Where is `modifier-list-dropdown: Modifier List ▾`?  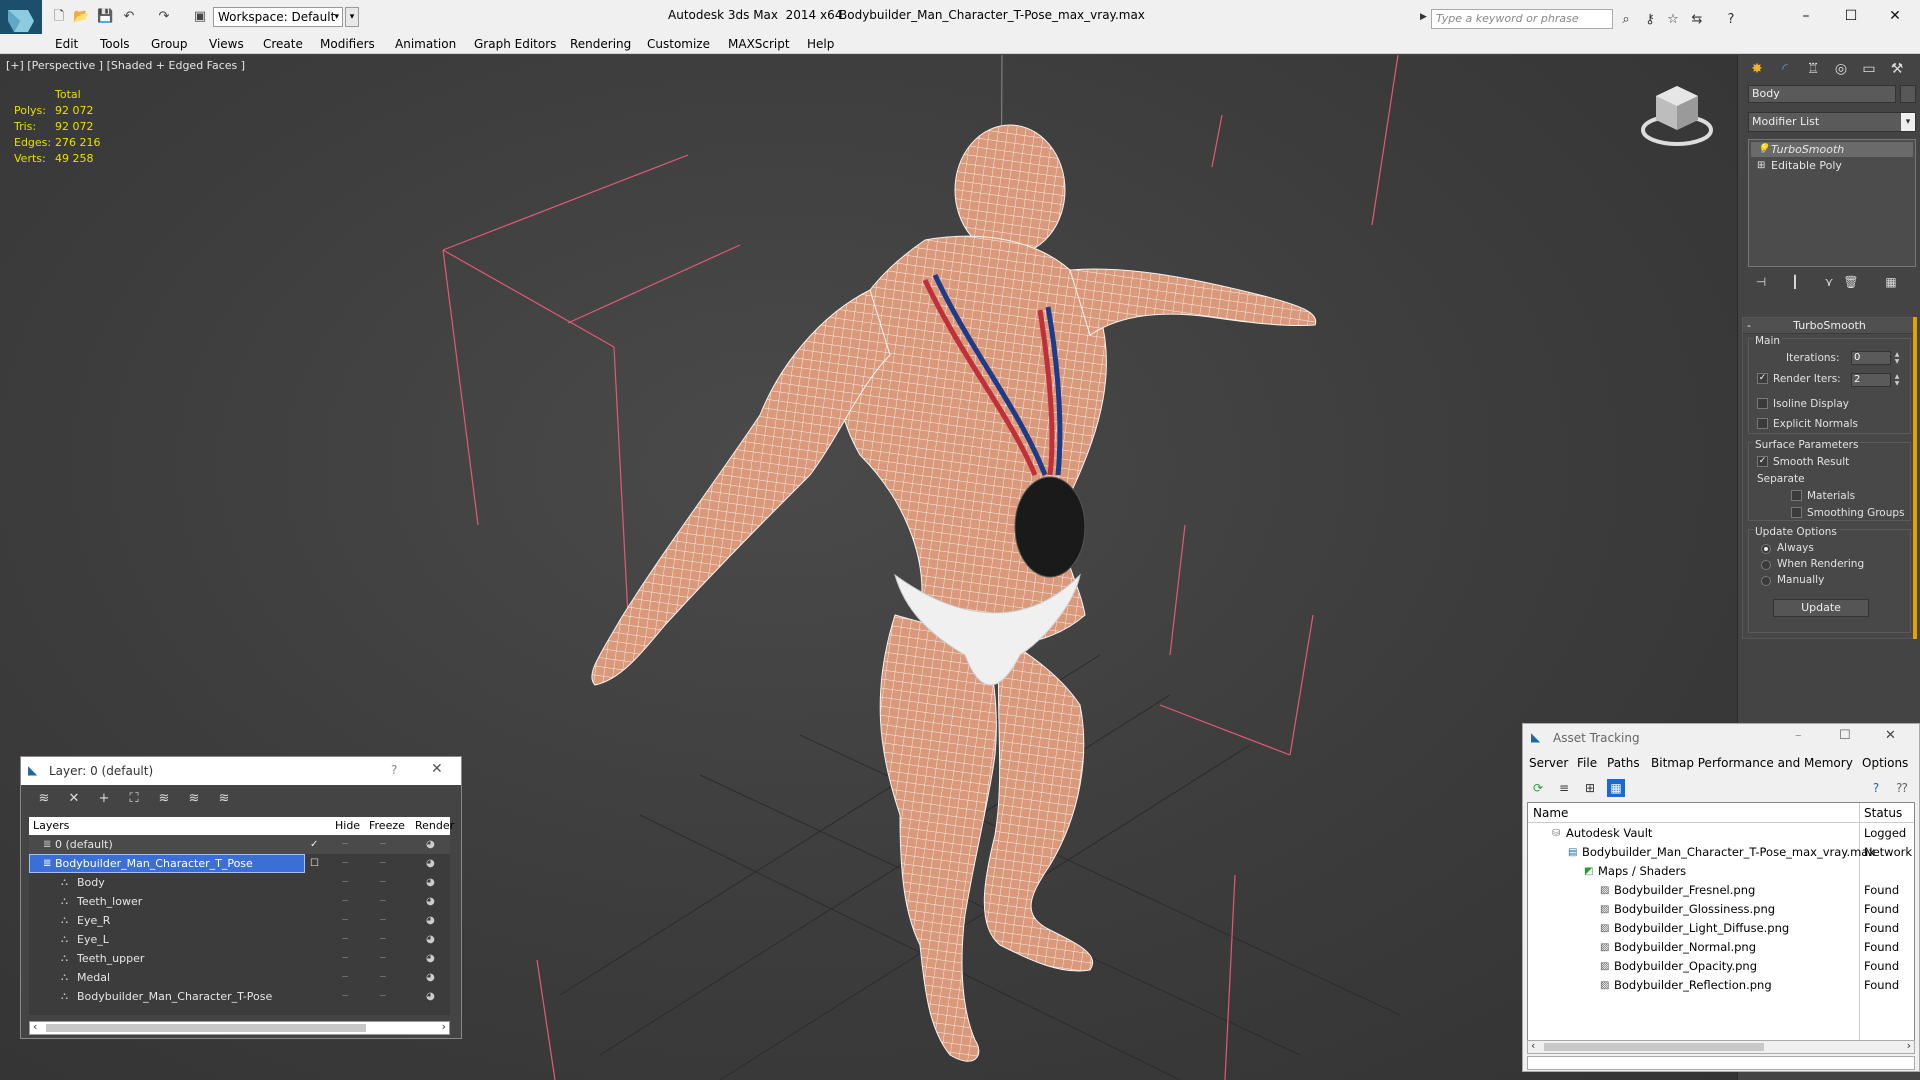
modifier-list-dropdown: Modifier List ▾ is located at coordinates (1832, 122).